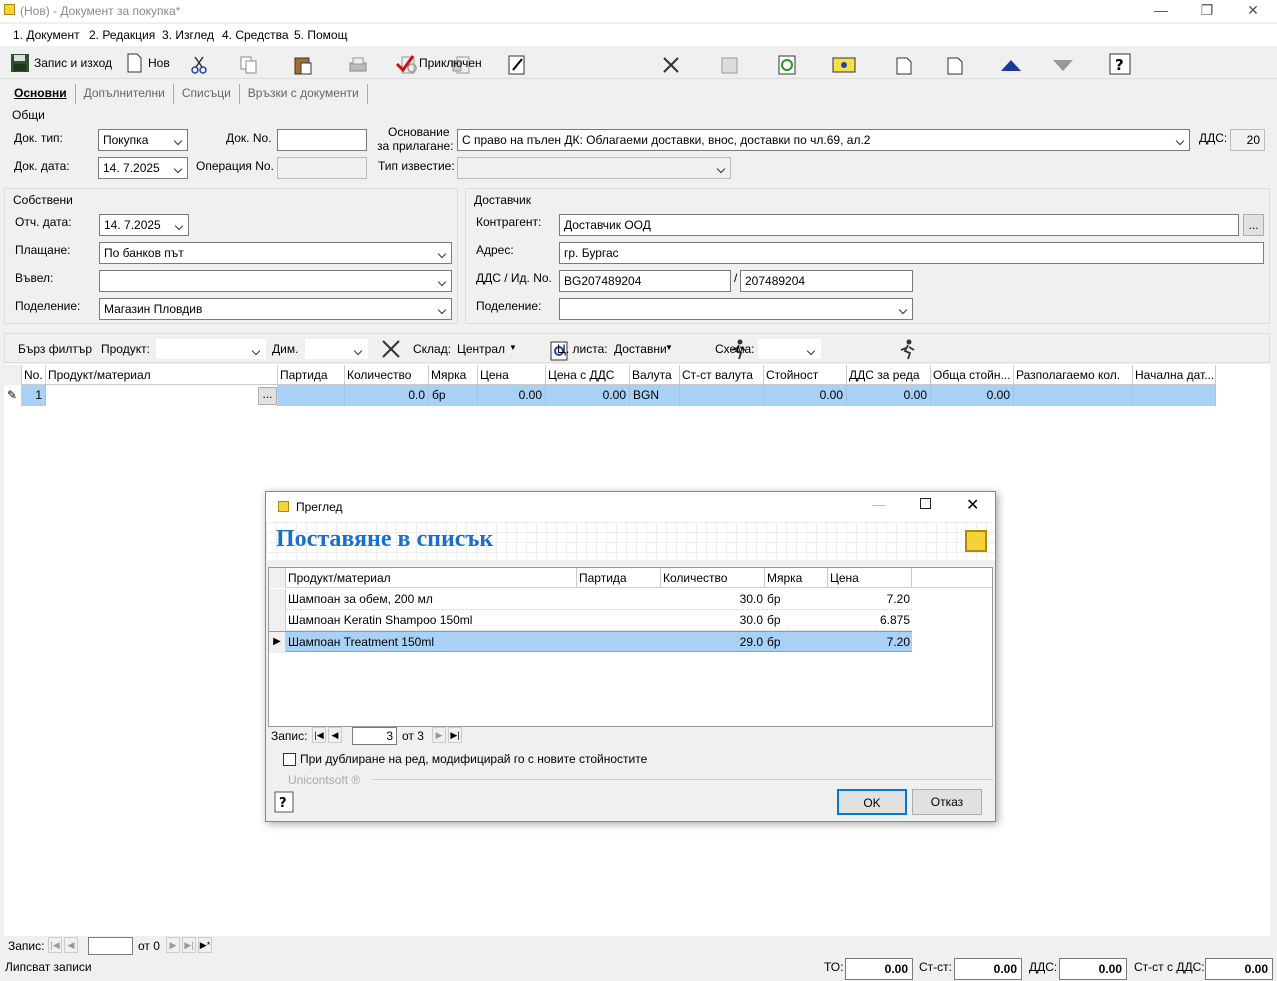  Describe the element at coordinates (358, 65) in the screenshot. I see `print-icon` at that location.